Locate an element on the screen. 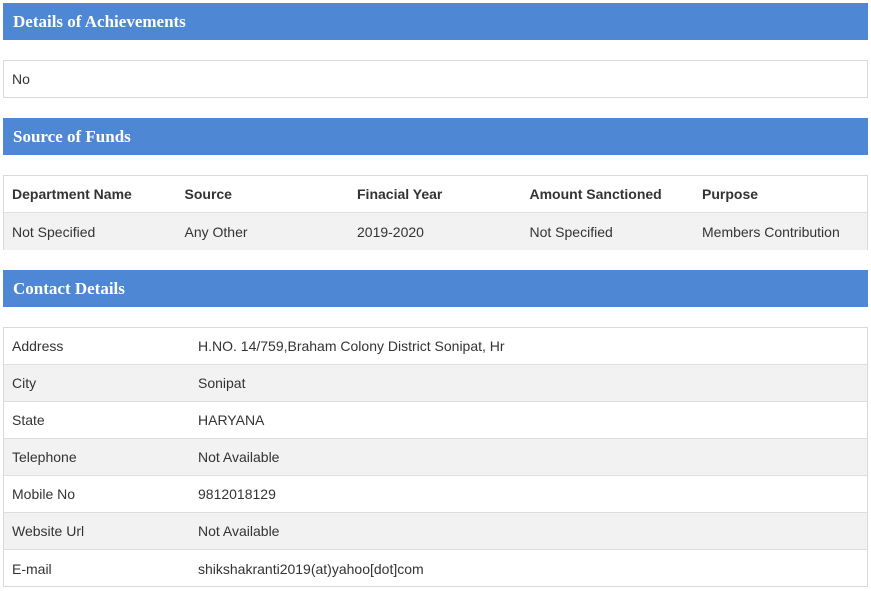 The width and height of the screenshot is (871, 591). funds-cell-amount: Not Specified is located at coordinates (571, 231).